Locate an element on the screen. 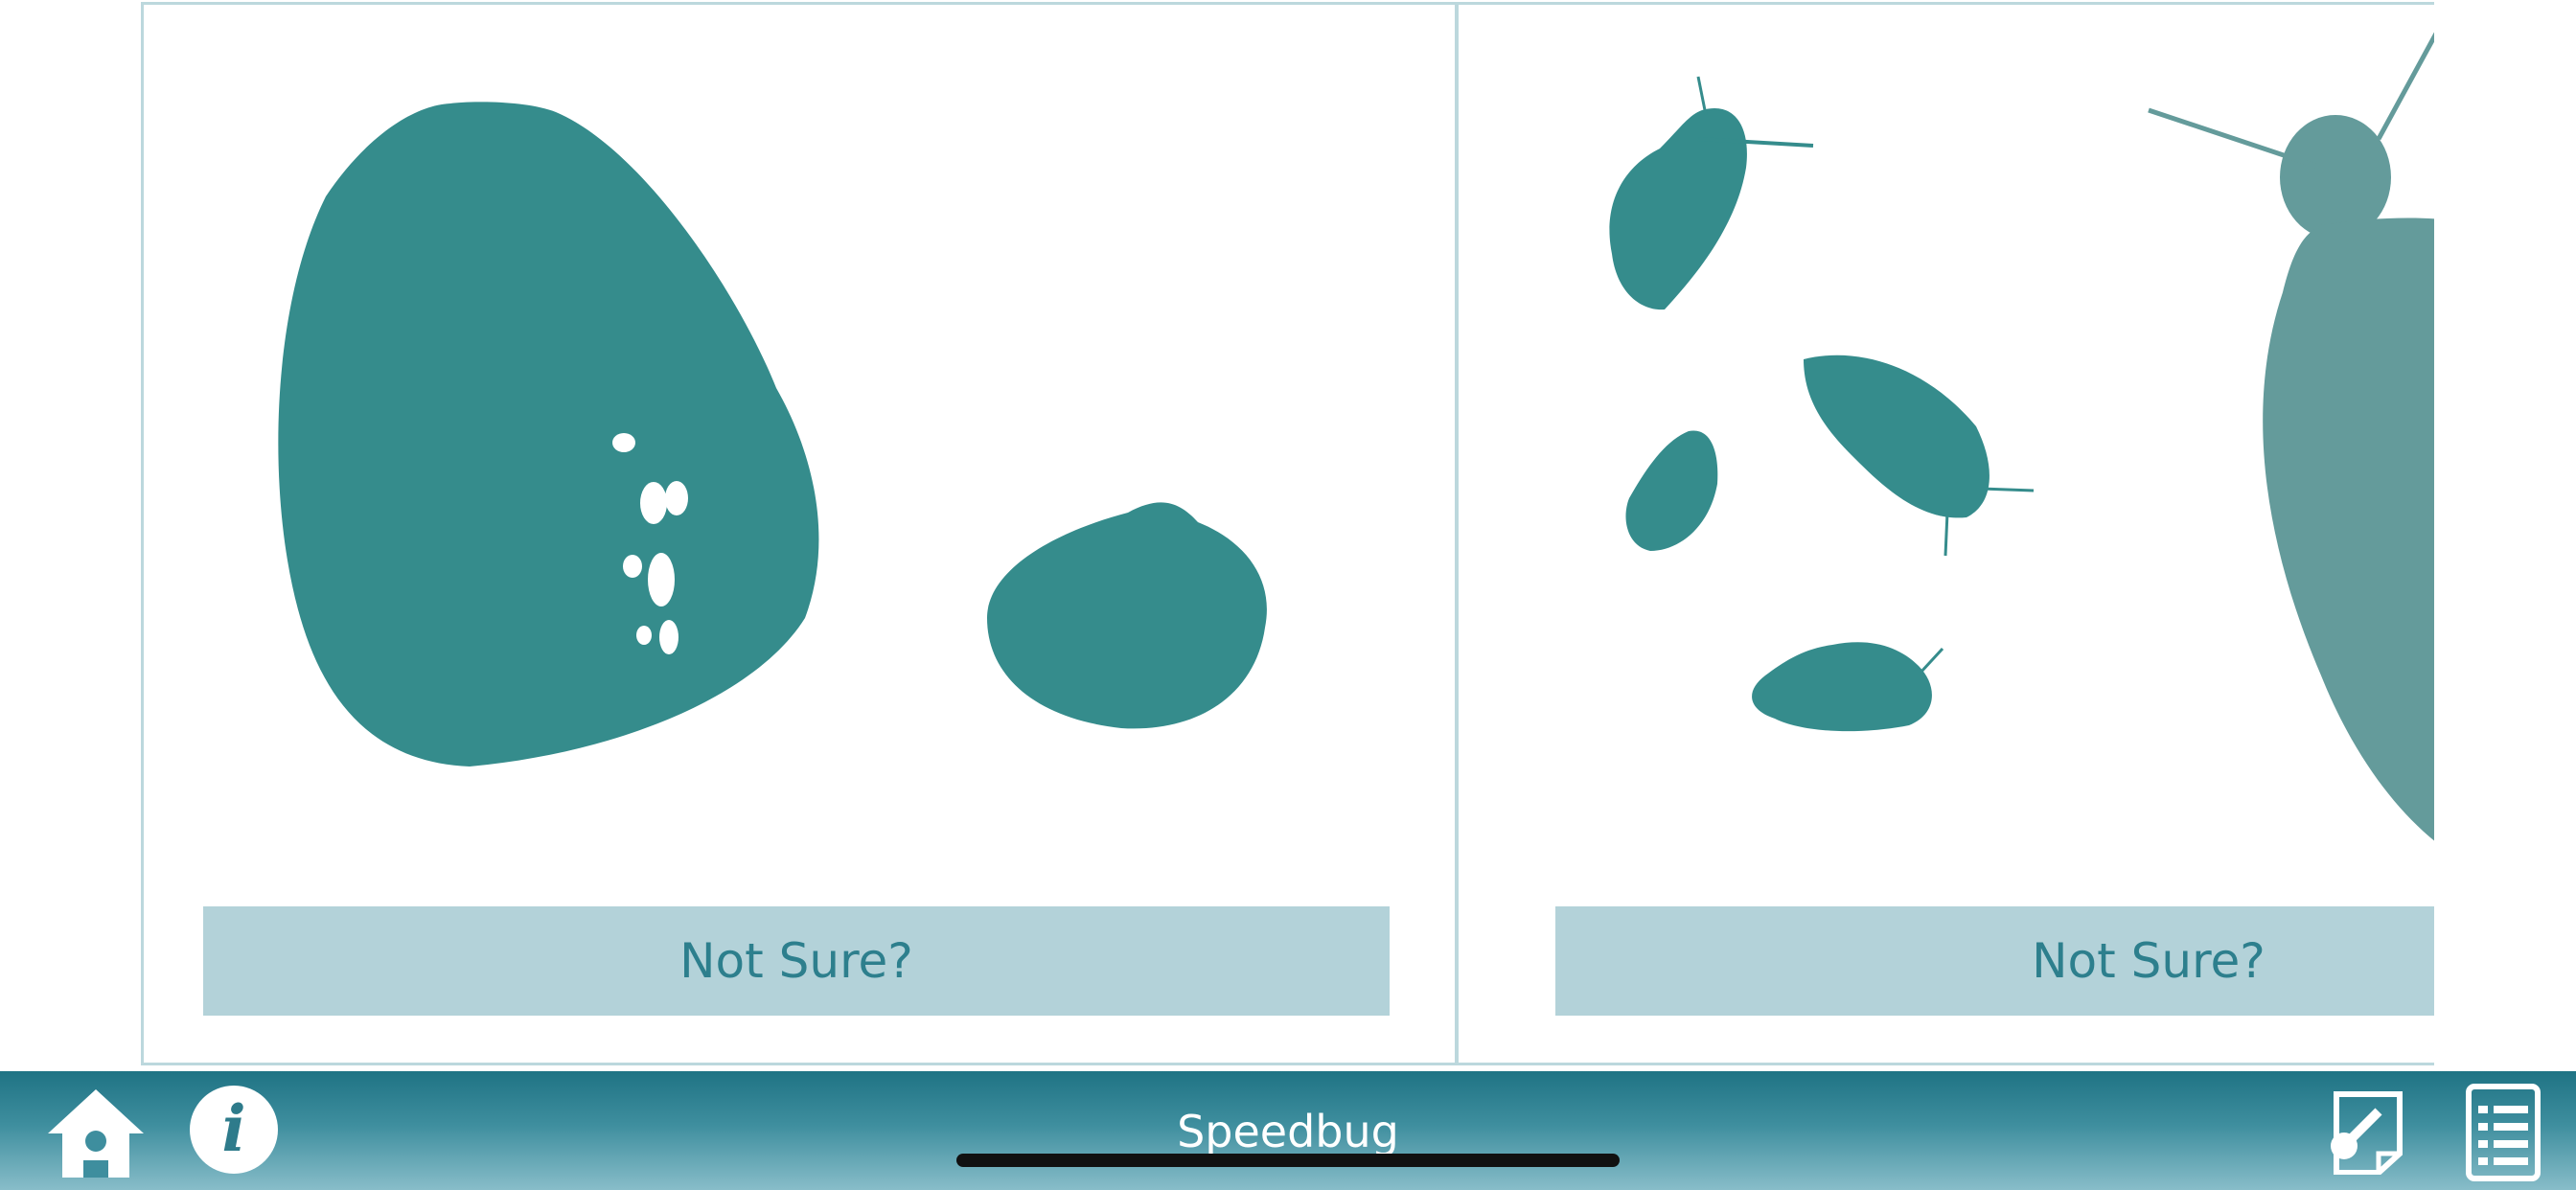  bottom-toolbar: i Speedbug is located at coordinates (1288, 1131).